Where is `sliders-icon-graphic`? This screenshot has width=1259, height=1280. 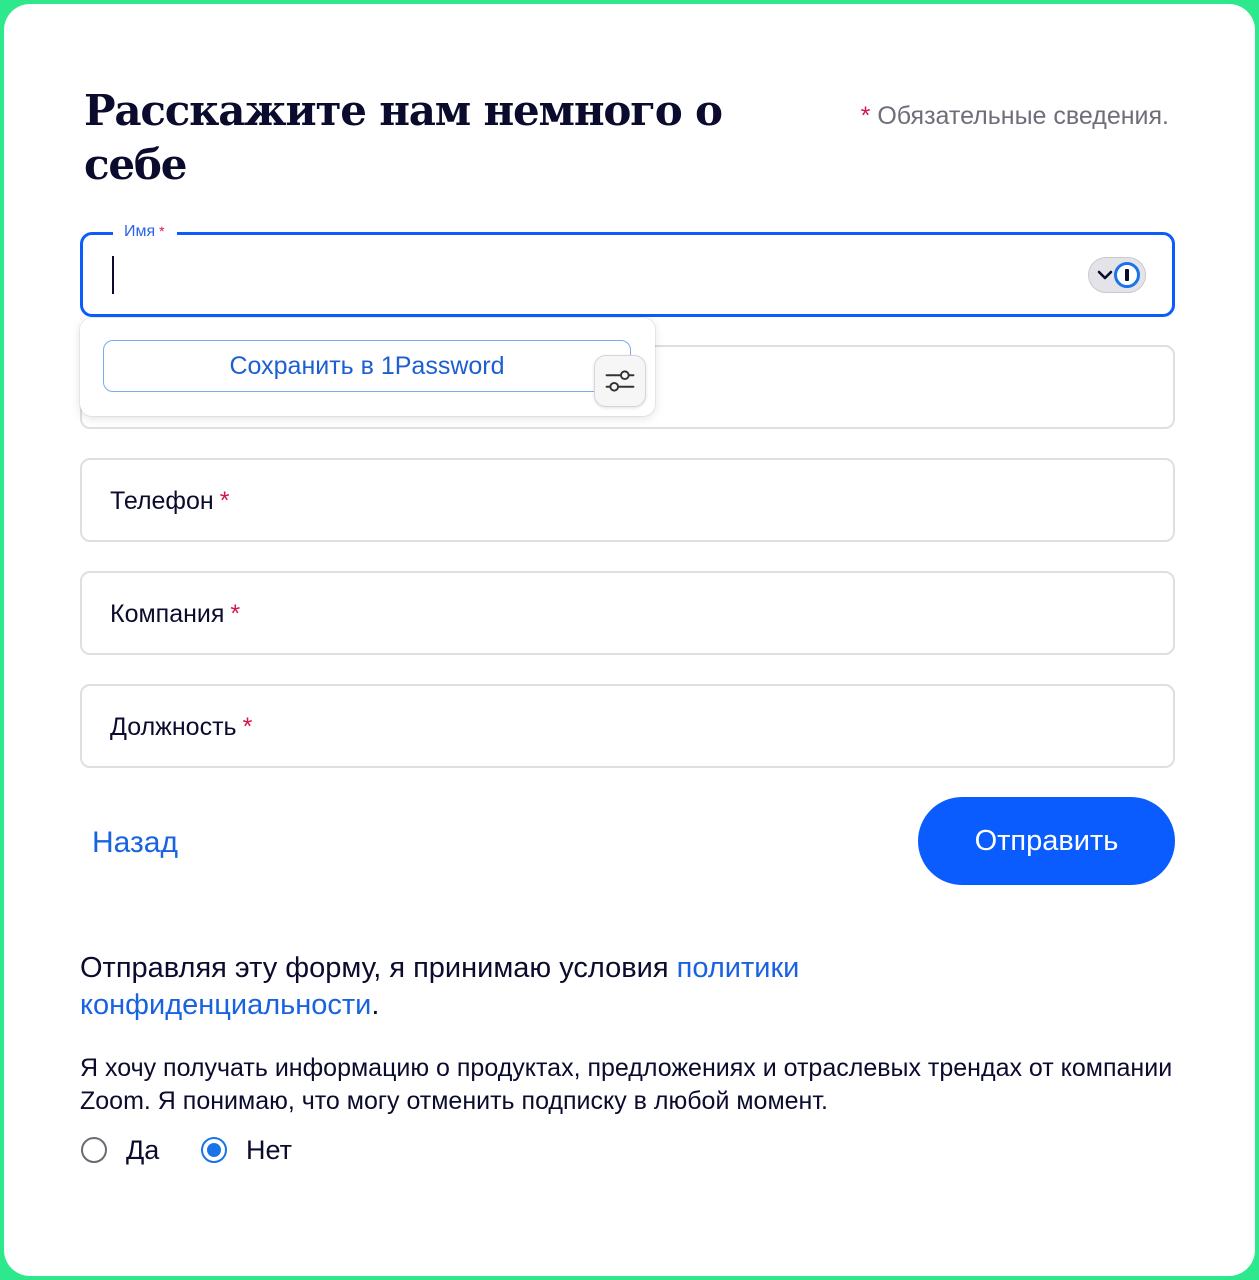
sliders-icon-graphic is located at coordinates (620, 381).